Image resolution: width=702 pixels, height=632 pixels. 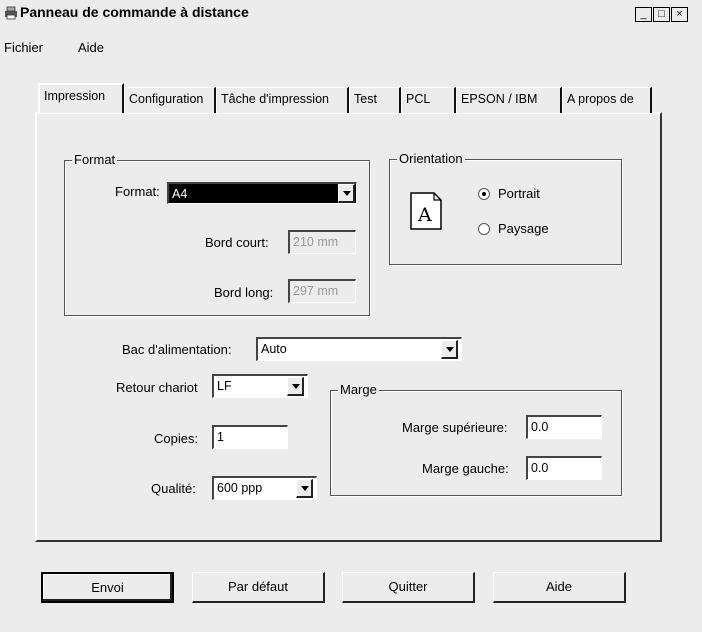 What do you see at coordinates (465, 468) in the screenshot?
I see `margin-left-label: Marge gauche:` at bounding box center [465, 468].